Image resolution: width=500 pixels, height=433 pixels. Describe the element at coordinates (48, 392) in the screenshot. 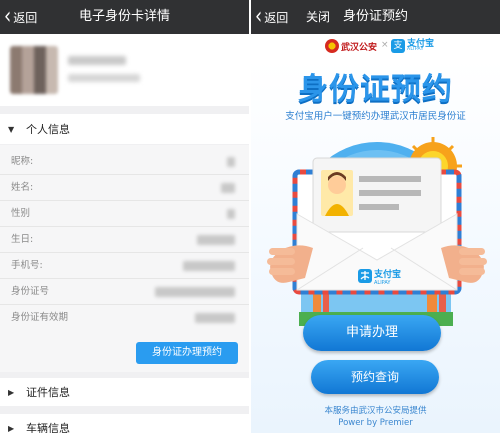

I see `section-title: 证件信息` at that location.